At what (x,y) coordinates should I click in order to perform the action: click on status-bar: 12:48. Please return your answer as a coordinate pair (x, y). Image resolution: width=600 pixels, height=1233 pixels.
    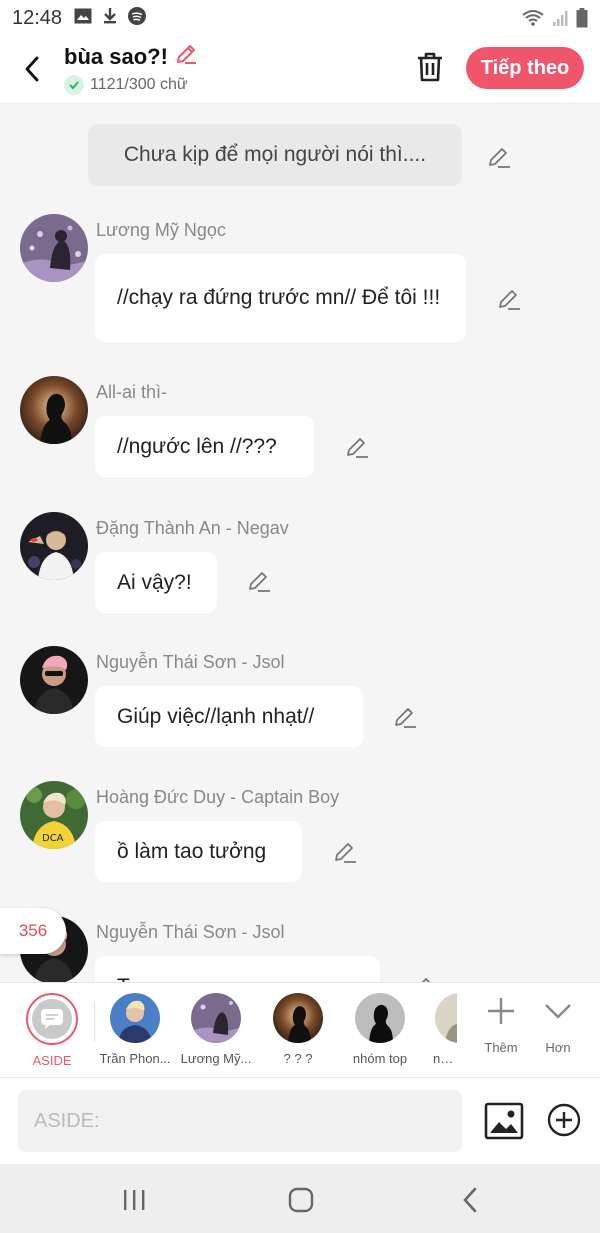
    Looking at the image, I should click on (300, 18).